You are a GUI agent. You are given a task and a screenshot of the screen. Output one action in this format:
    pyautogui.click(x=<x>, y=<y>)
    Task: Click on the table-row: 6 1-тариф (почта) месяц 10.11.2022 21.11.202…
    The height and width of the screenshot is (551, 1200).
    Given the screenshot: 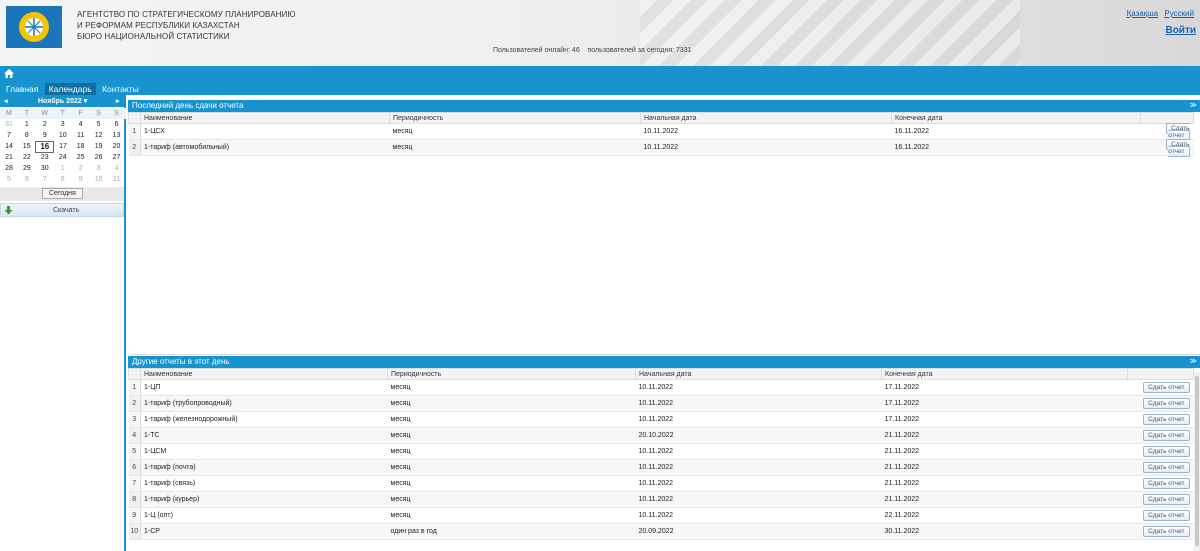 What is the action you would take?
    pyautogui.click(x=661, y=467)
    